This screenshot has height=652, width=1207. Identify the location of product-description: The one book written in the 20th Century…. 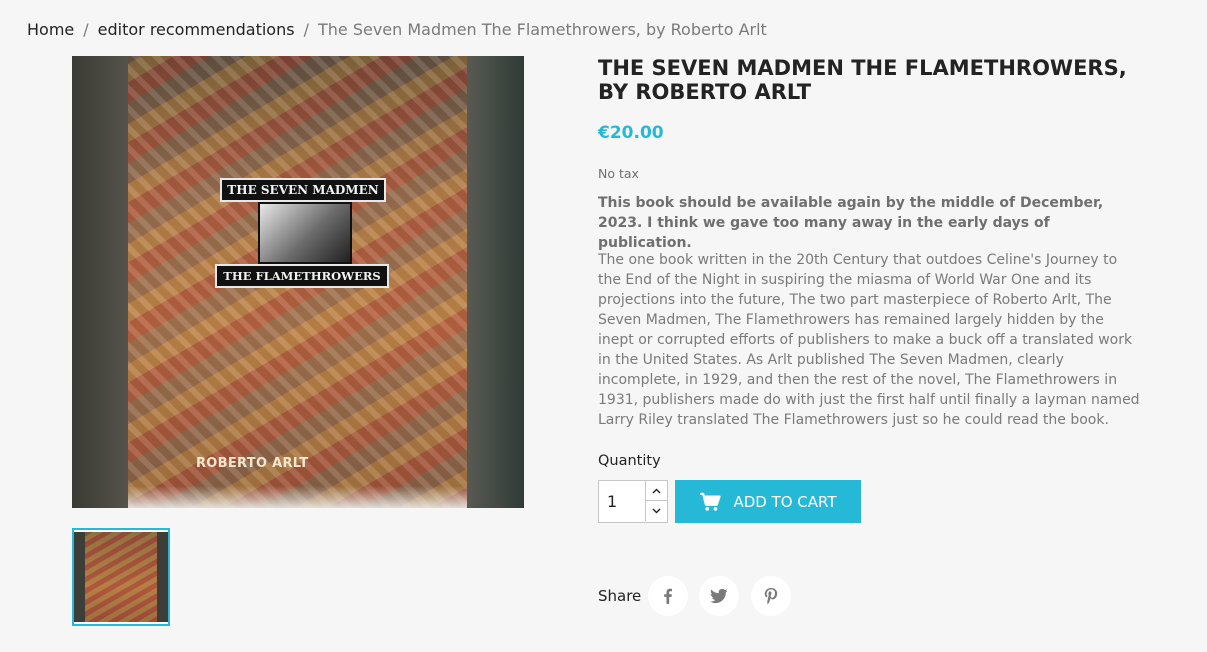
(869, 340).